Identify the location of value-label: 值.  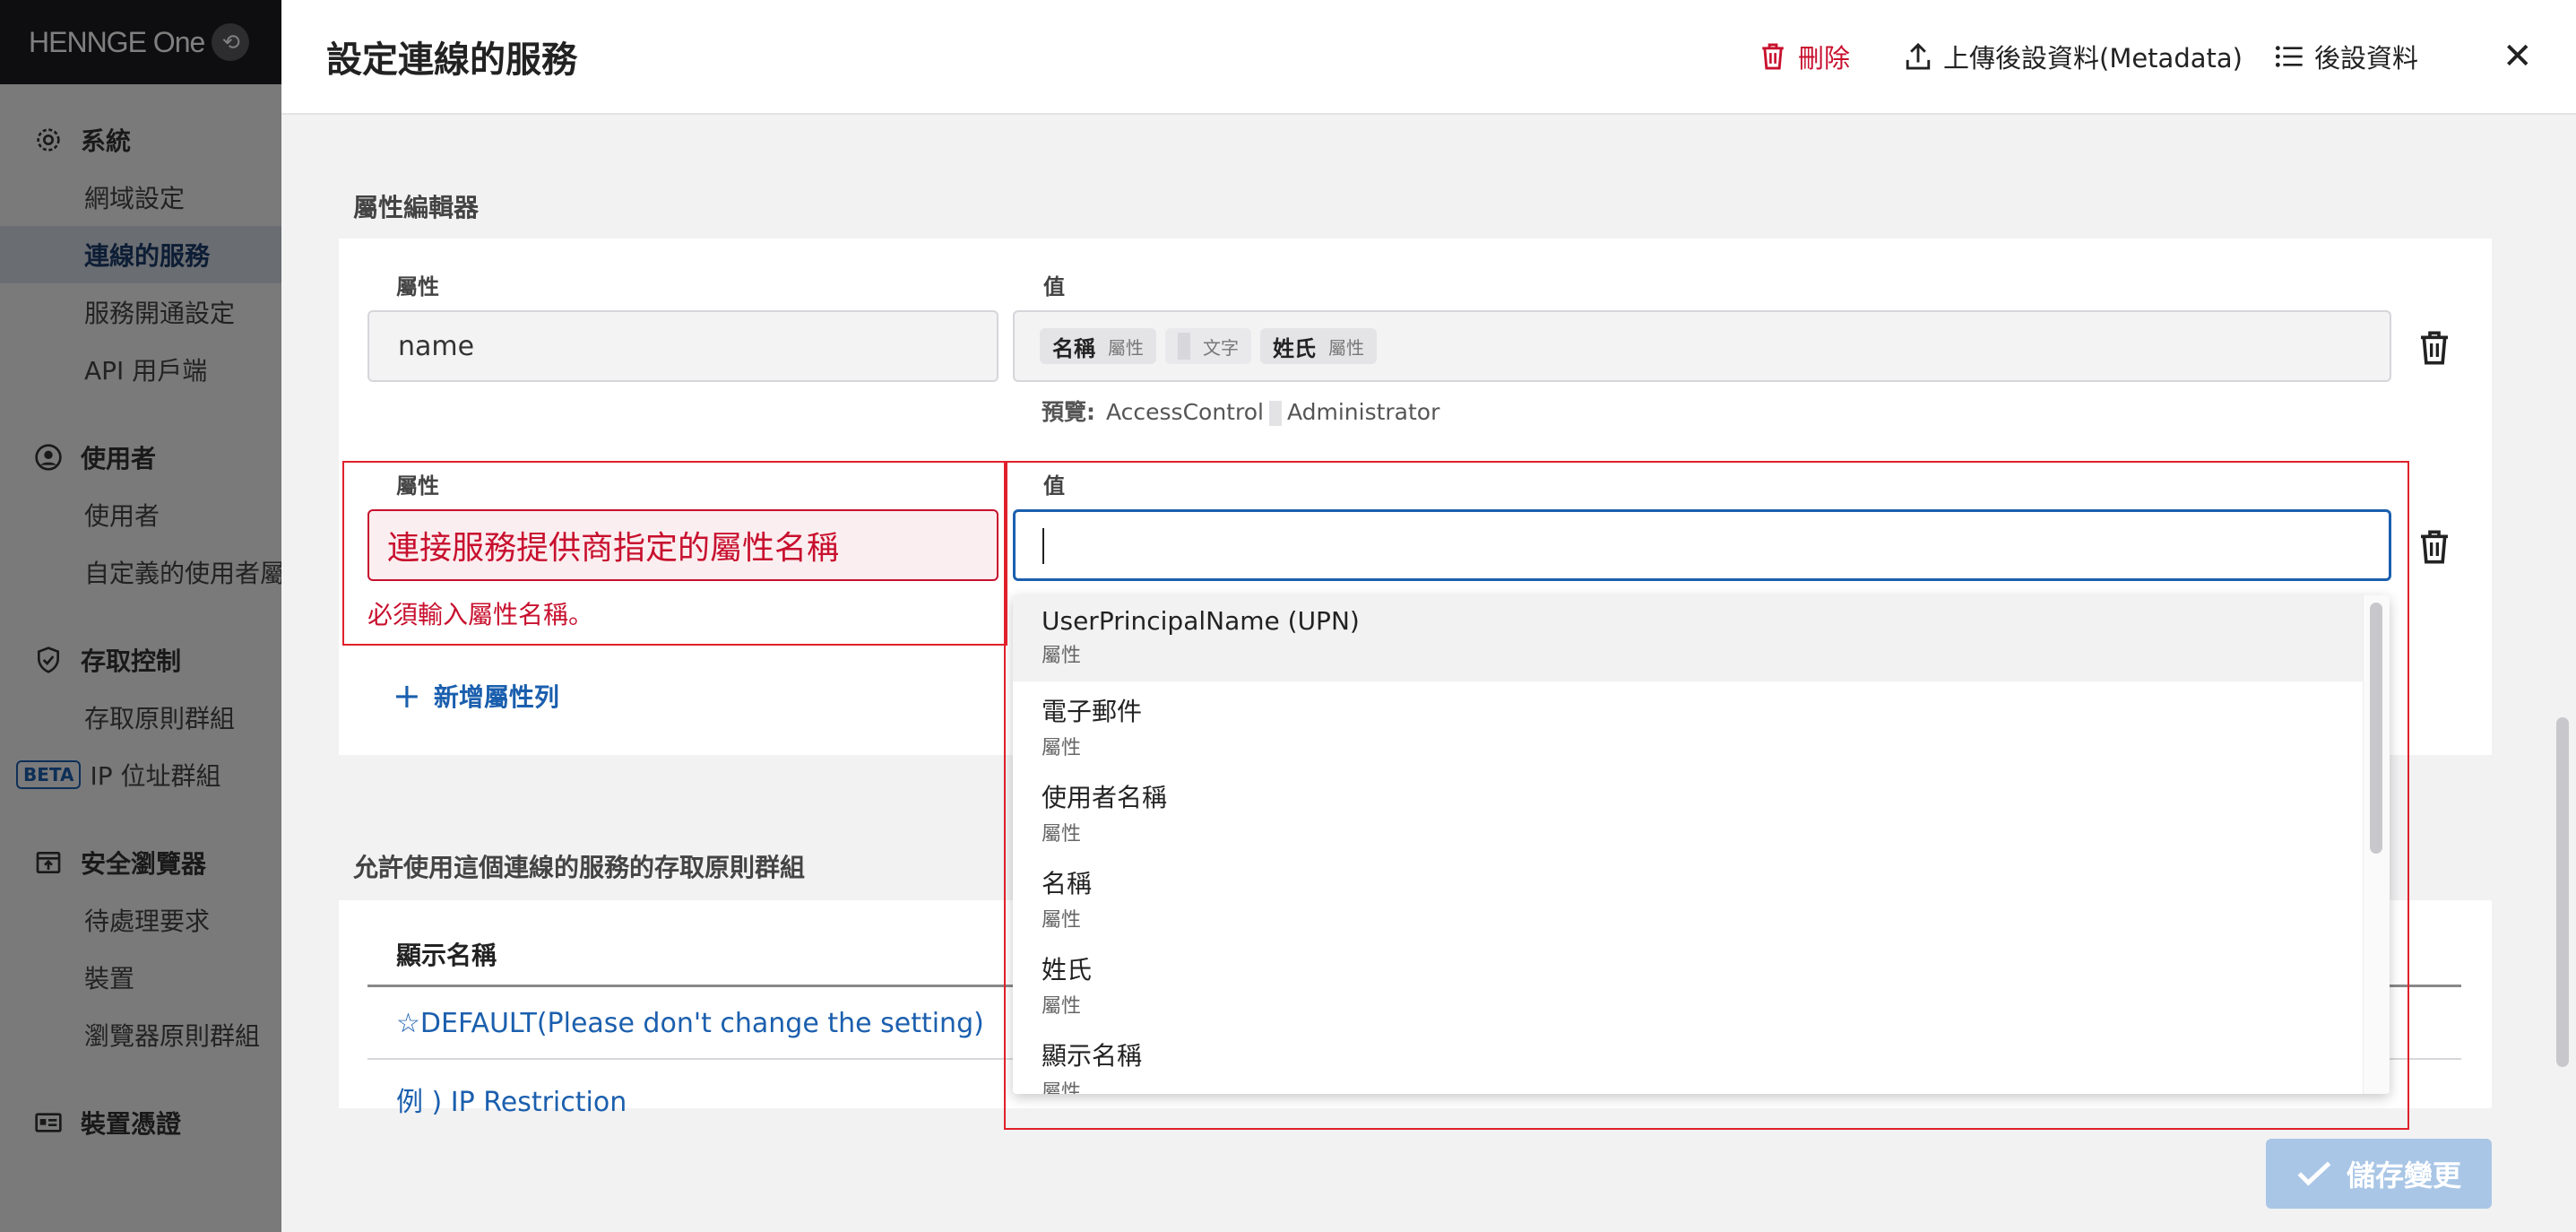
(1054, 286).